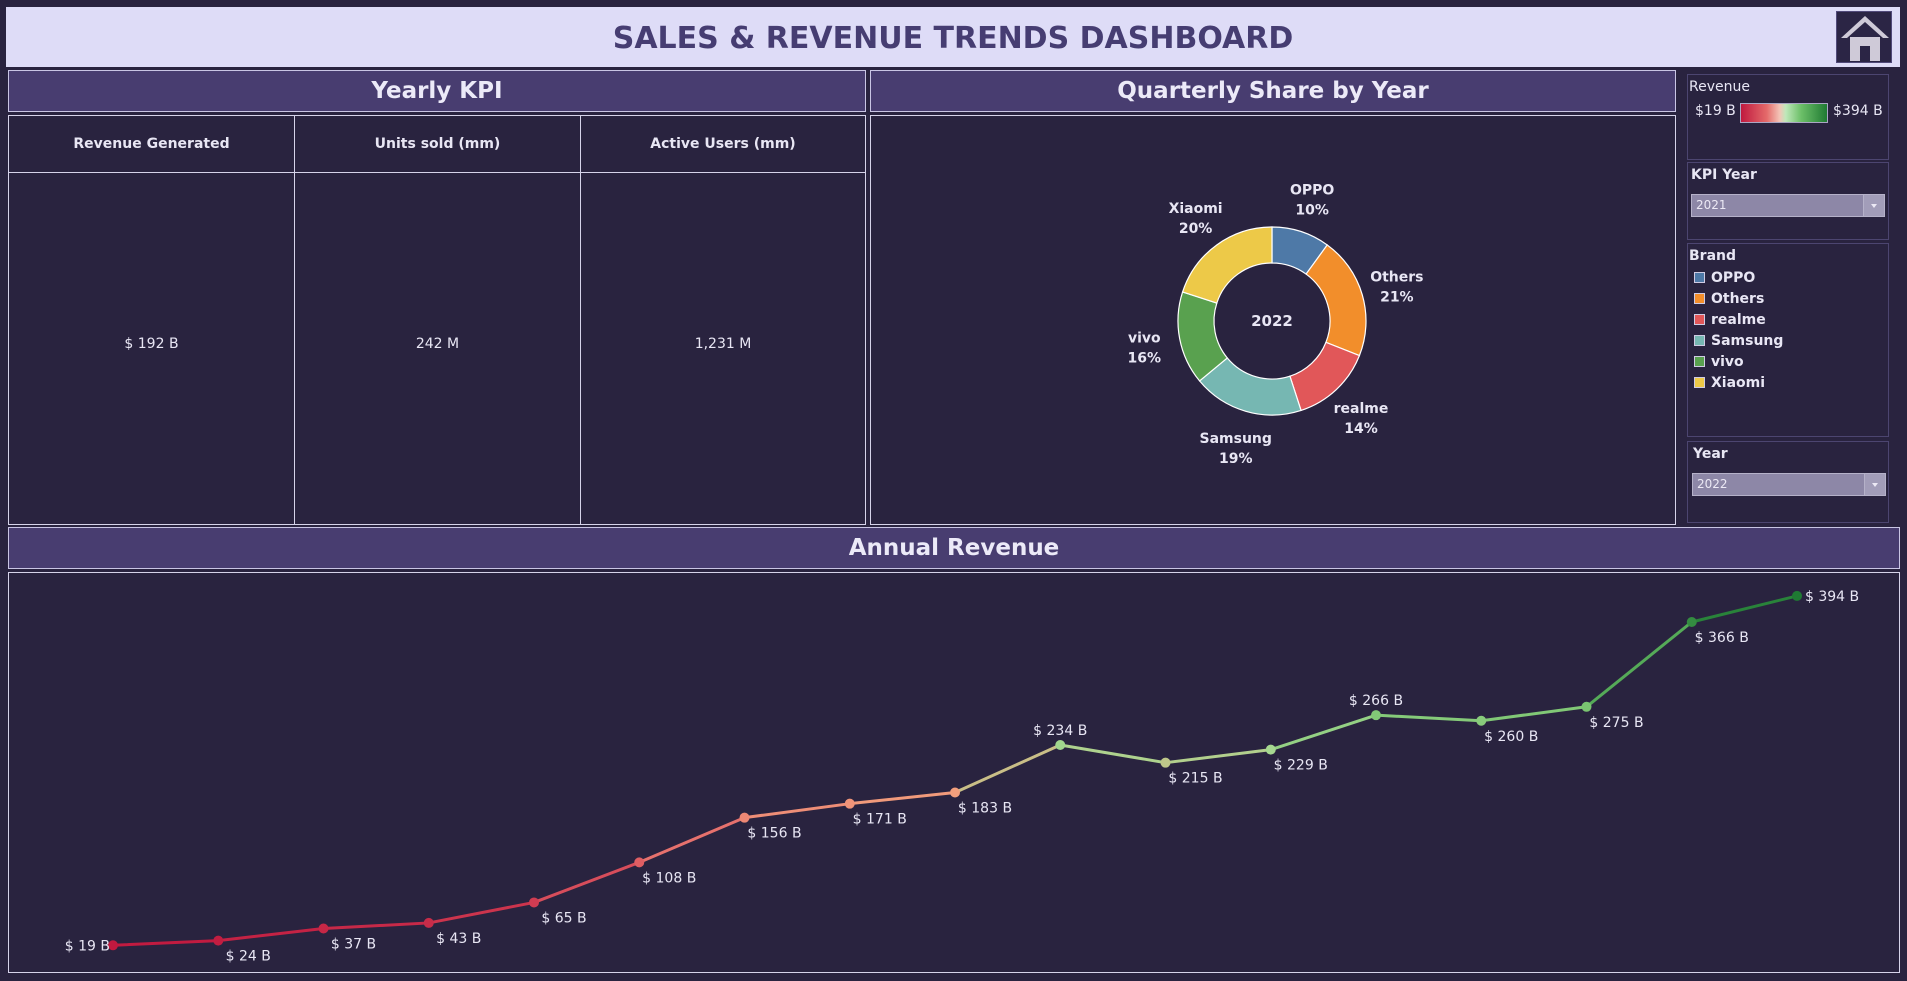 Image resolution: width=1907 pixels, height=981 pixels. What do you see at coordinates (1784, 362) in the screenshot?
I see `legend-item-vivo: vivo` at bounding box center [1784, 362].